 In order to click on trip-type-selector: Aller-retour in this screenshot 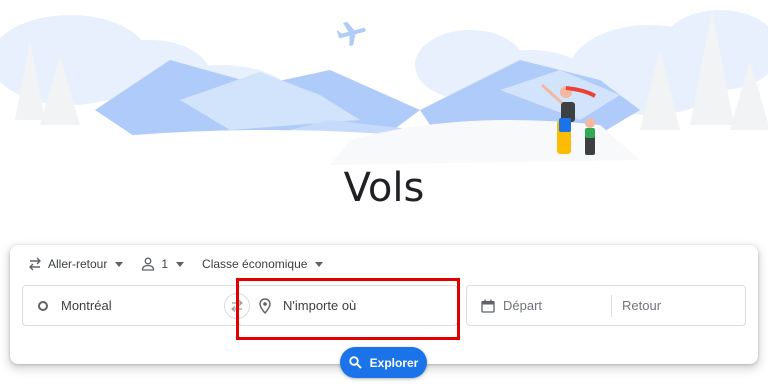, I will do `click(76, 264)`.